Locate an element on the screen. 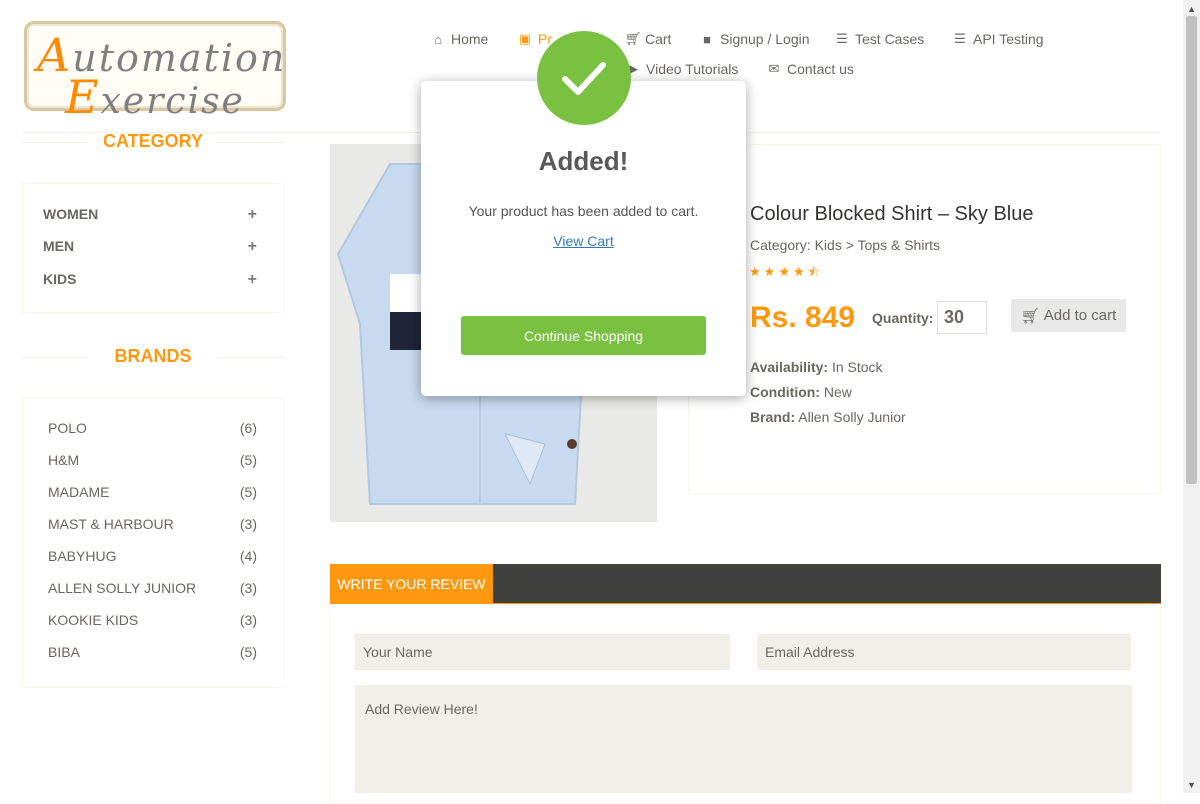 The width and height of the screenshot is (1200, 804). checkmark-icon is located at coordinates (584, 78).